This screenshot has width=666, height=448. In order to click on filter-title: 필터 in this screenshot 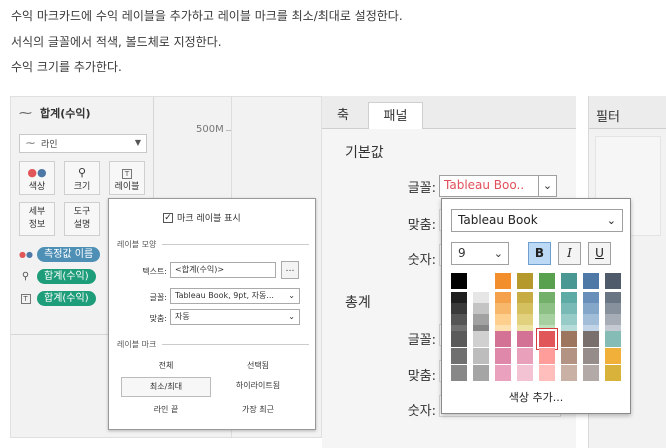, I will do `click(608, 117)`.